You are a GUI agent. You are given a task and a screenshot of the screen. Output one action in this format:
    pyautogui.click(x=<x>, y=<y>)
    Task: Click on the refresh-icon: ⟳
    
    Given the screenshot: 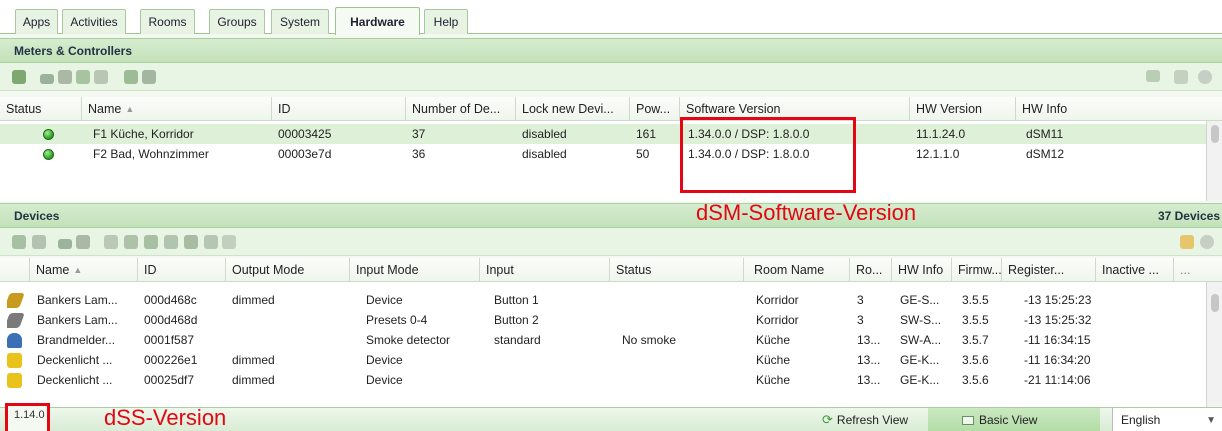 What is the action you would take?
    pyautogui.click(x=827, y=419)
    